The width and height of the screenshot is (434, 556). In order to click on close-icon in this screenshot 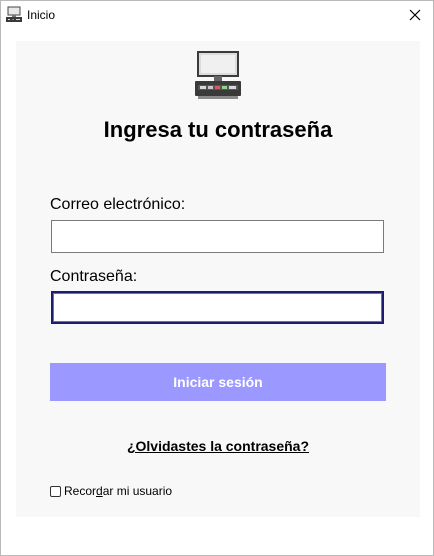, I will do `click(415, 15)`.